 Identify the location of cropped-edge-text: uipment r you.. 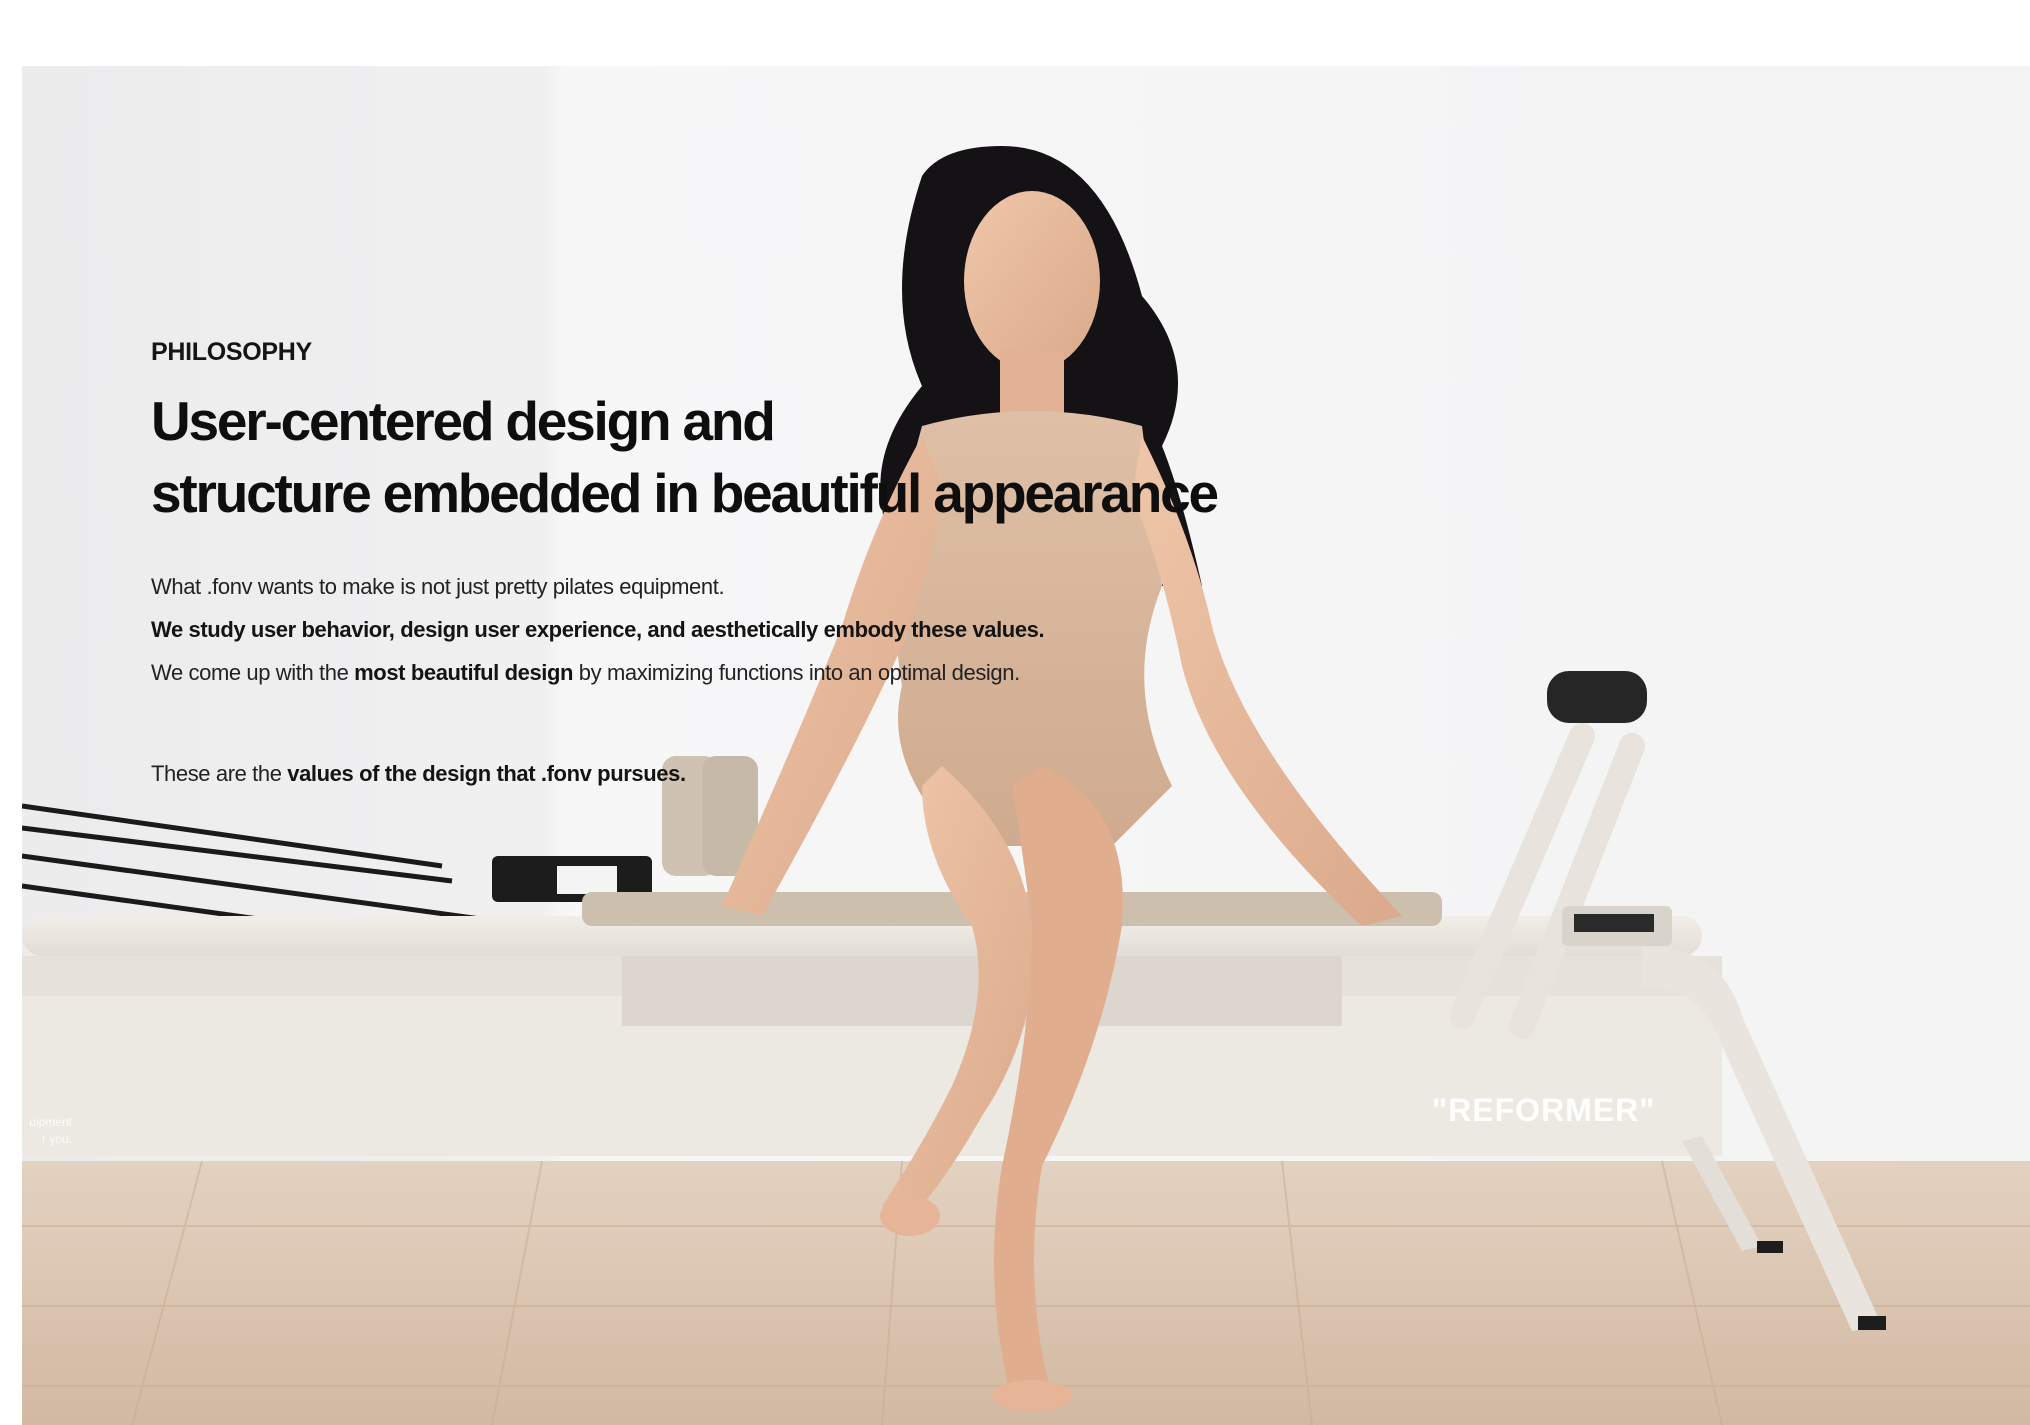
(47, 1131).